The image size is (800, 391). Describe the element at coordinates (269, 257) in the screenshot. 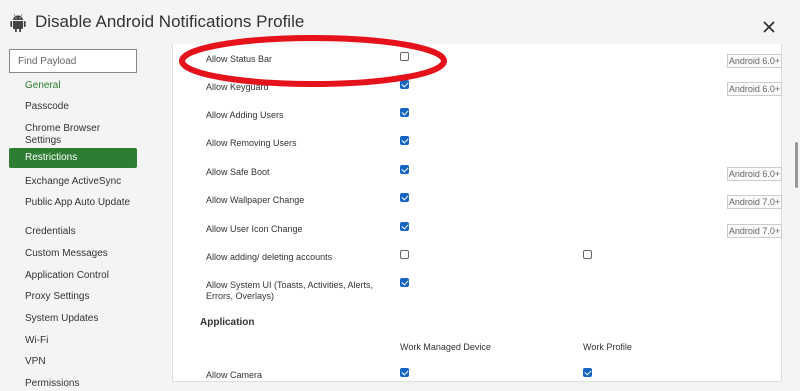

I see `allow-adding-deleting-accounts-label: Allow adding/ deleting accounts` at that location.